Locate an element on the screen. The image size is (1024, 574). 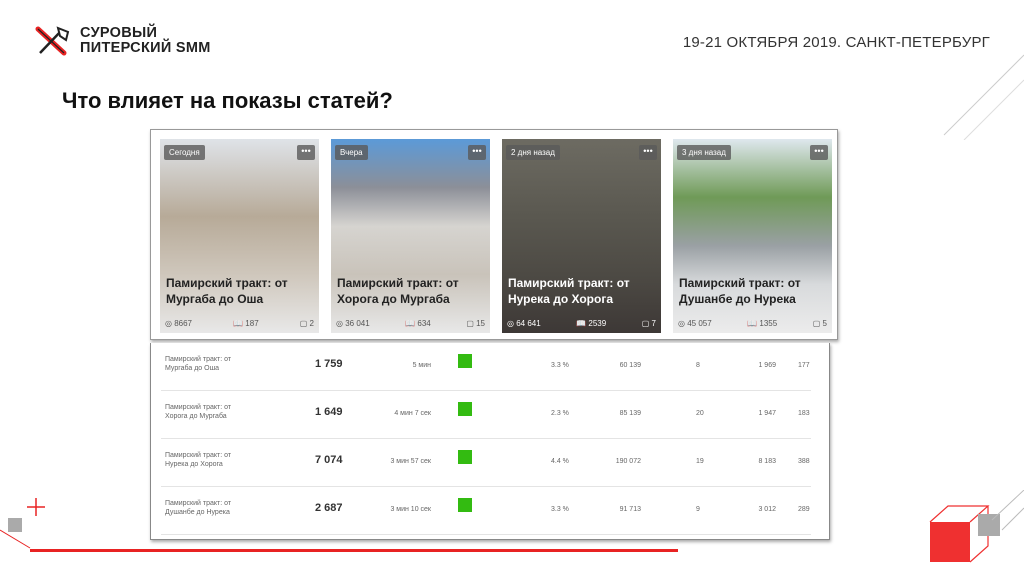
card-title: Памирский тракт: от Душанбе до Нурека is located at coordinates (740, 291).